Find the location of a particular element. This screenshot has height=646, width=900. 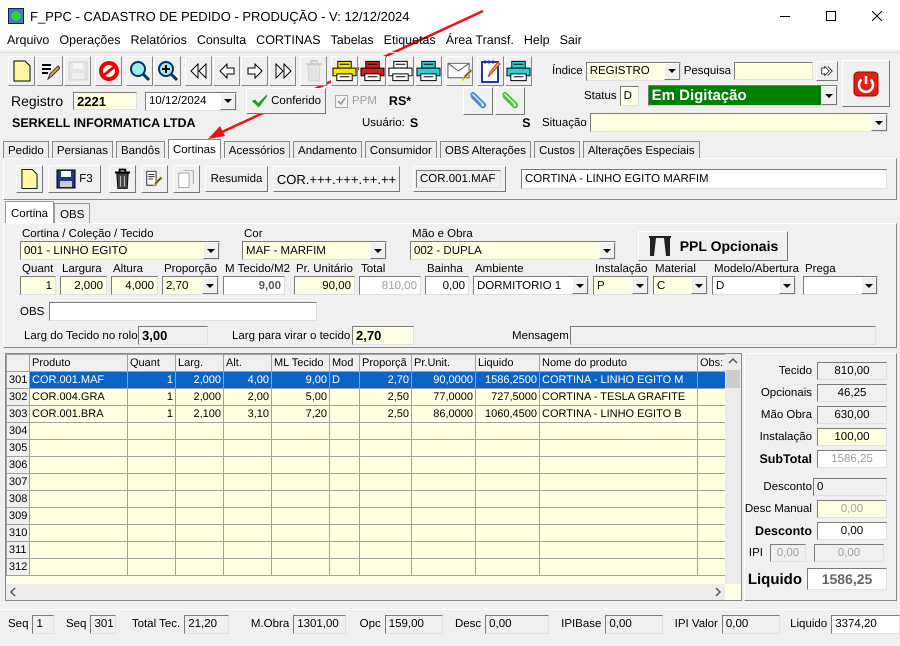

input-field: 0,00 is located at coordinates (446, 285).